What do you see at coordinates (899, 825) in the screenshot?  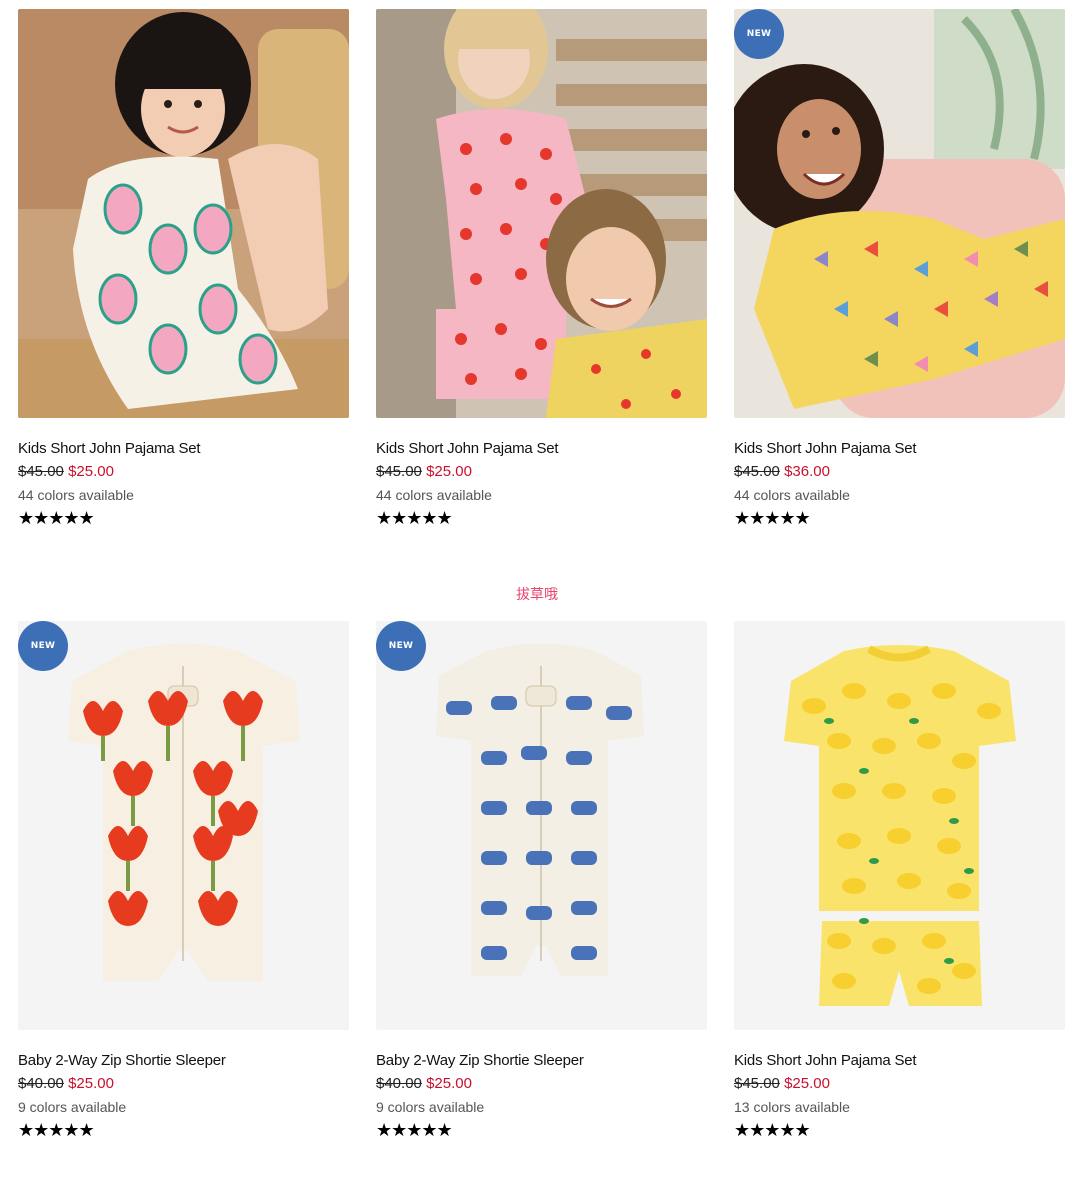 I see `product-image-lemon-pajama` at bounding box center [899, 825].